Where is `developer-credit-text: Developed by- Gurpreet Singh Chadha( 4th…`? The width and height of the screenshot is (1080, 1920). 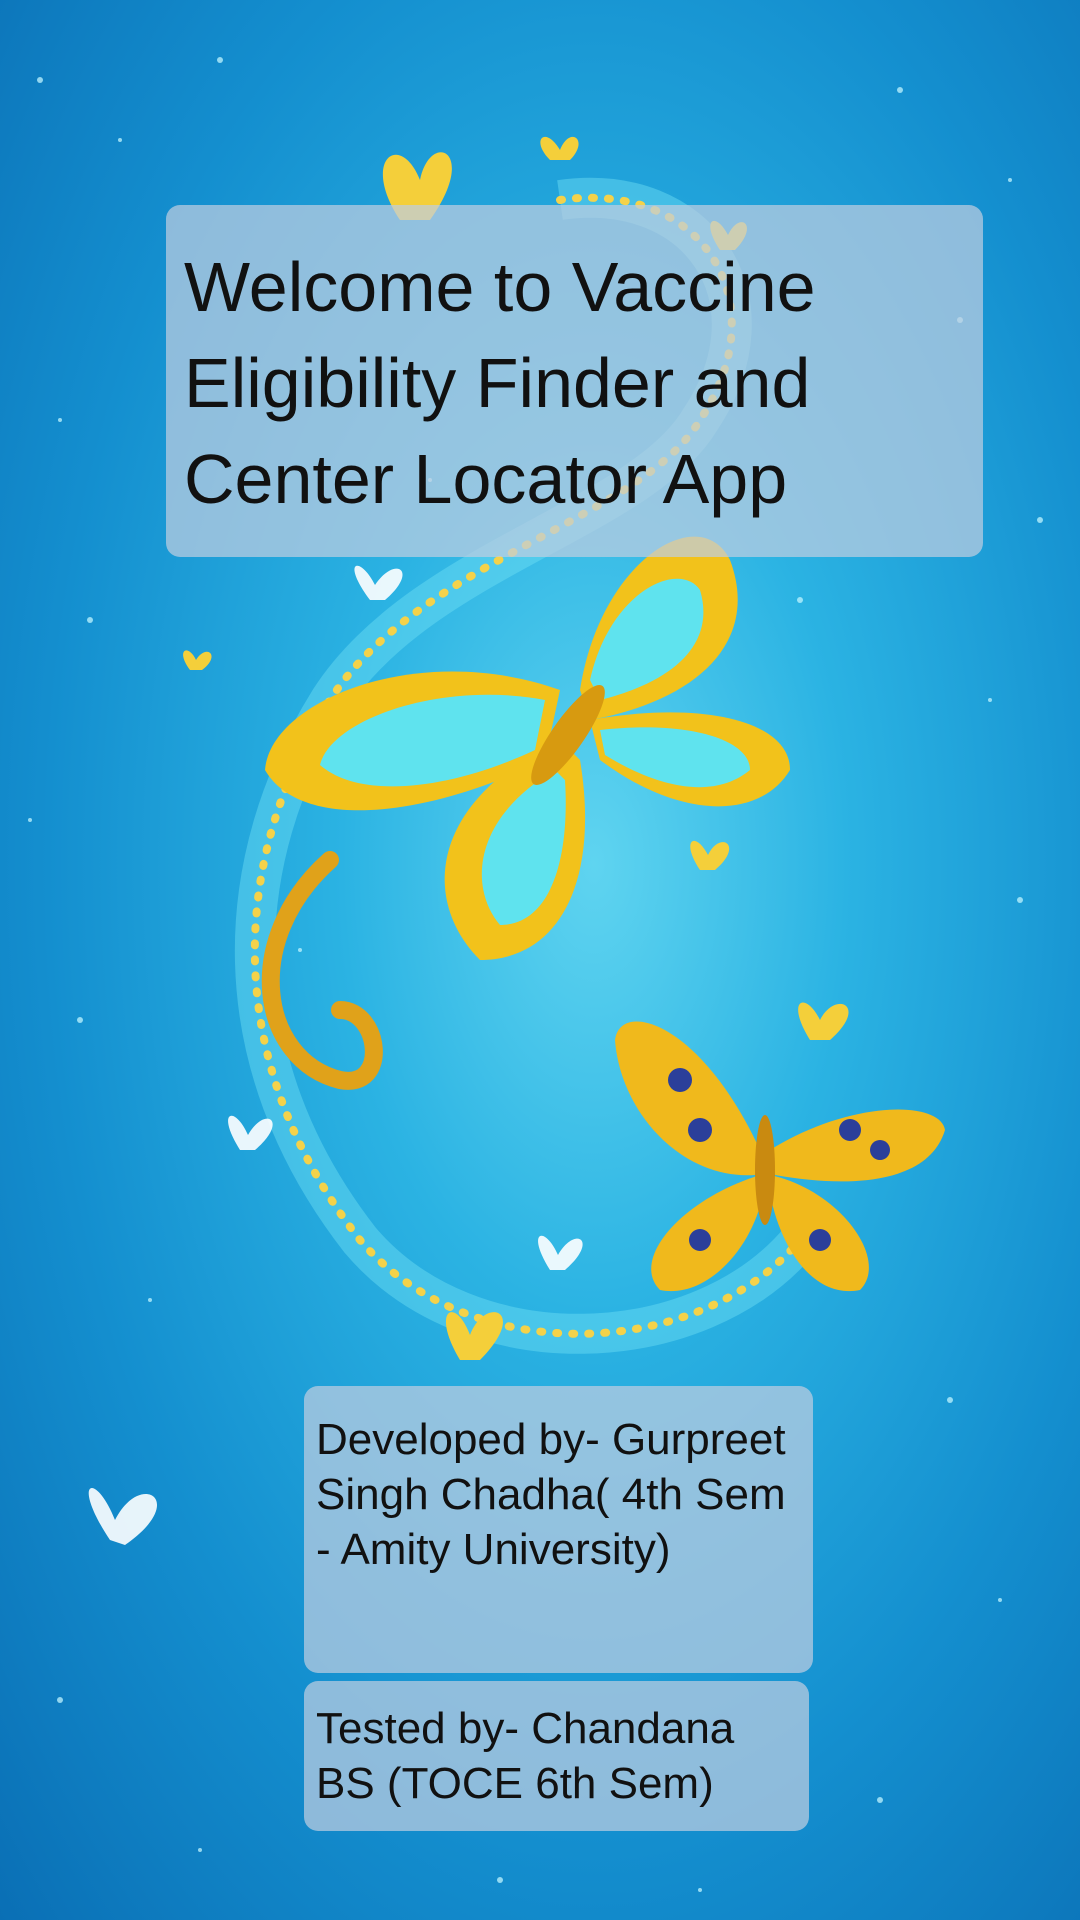
developer-credit-text: Developed by- Gurpreet Singh Chadha( 4th… is located at coordinates (551, 1494).